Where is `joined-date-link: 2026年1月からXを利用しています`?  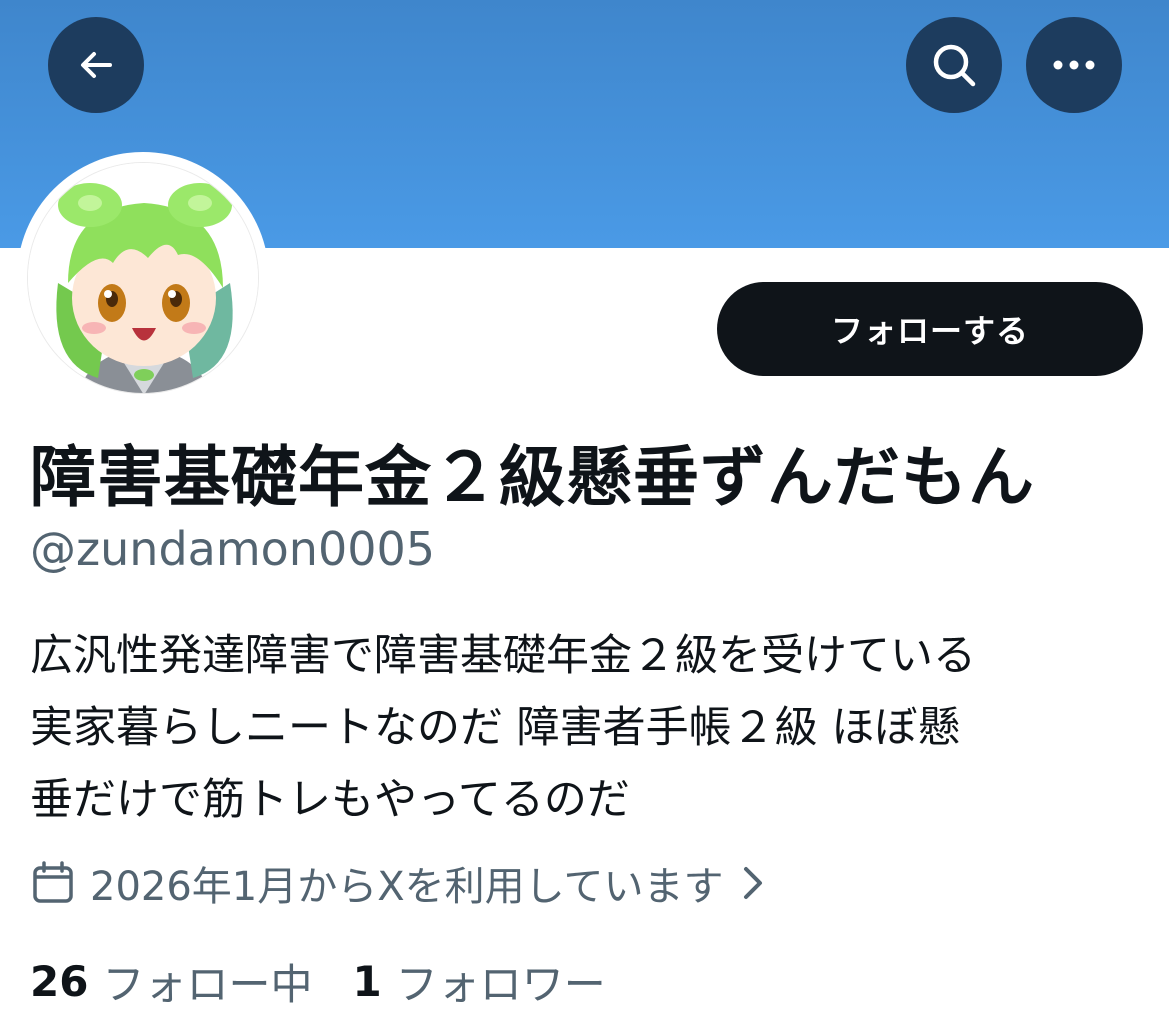 joined-date-link: 2026年1月からXを利用しています is located at coordinates (397, 883).